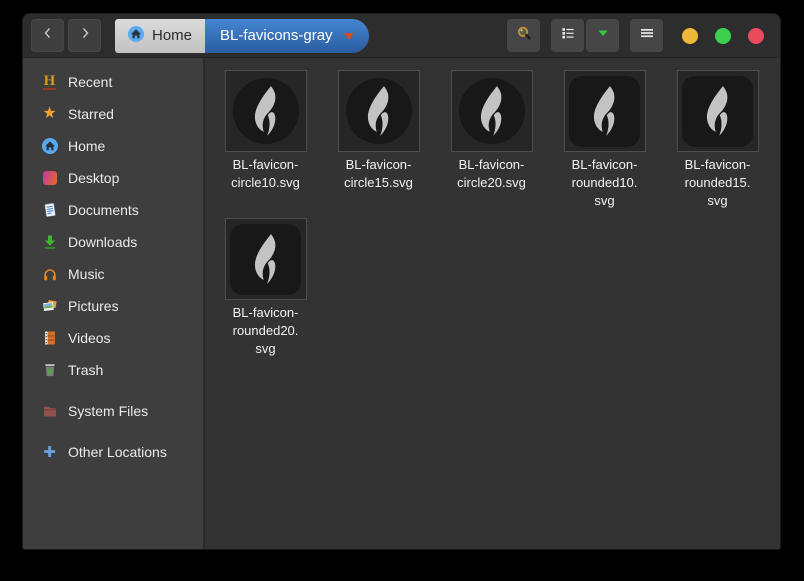 This screenshot has height=581, width=804. Describe the element at coordinates (172, 35) in the screenshot. I see `breadcrumb-home-label: Home` at that location.